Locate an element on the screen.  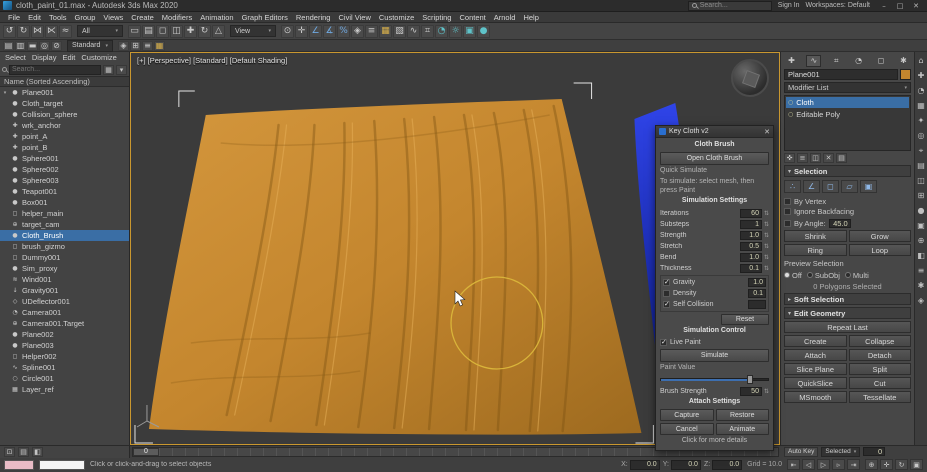
select-by-name-icon: ▤ is located at coordinates (148, 31).